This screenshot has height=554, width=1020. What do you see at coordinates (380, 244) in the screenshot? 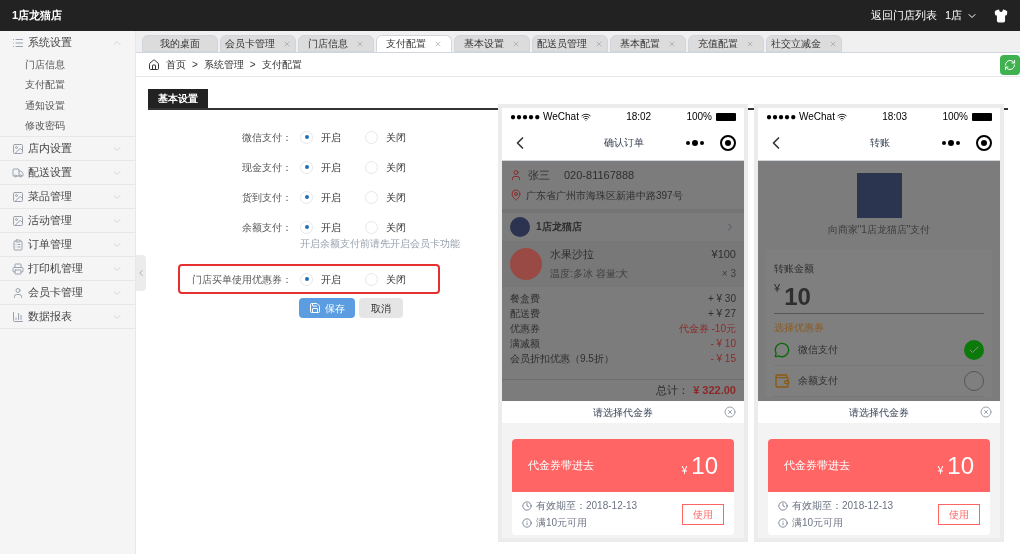
I see `hint-text: 开启余额支付前请先开启会员卡功能` at bounding box center [380, 244].